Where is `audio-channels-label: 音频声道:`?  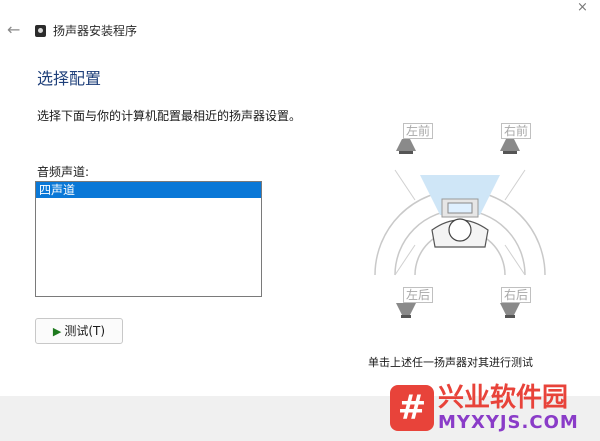 audio-channels-label: 音频声道: is located at coordinates (63, 172).